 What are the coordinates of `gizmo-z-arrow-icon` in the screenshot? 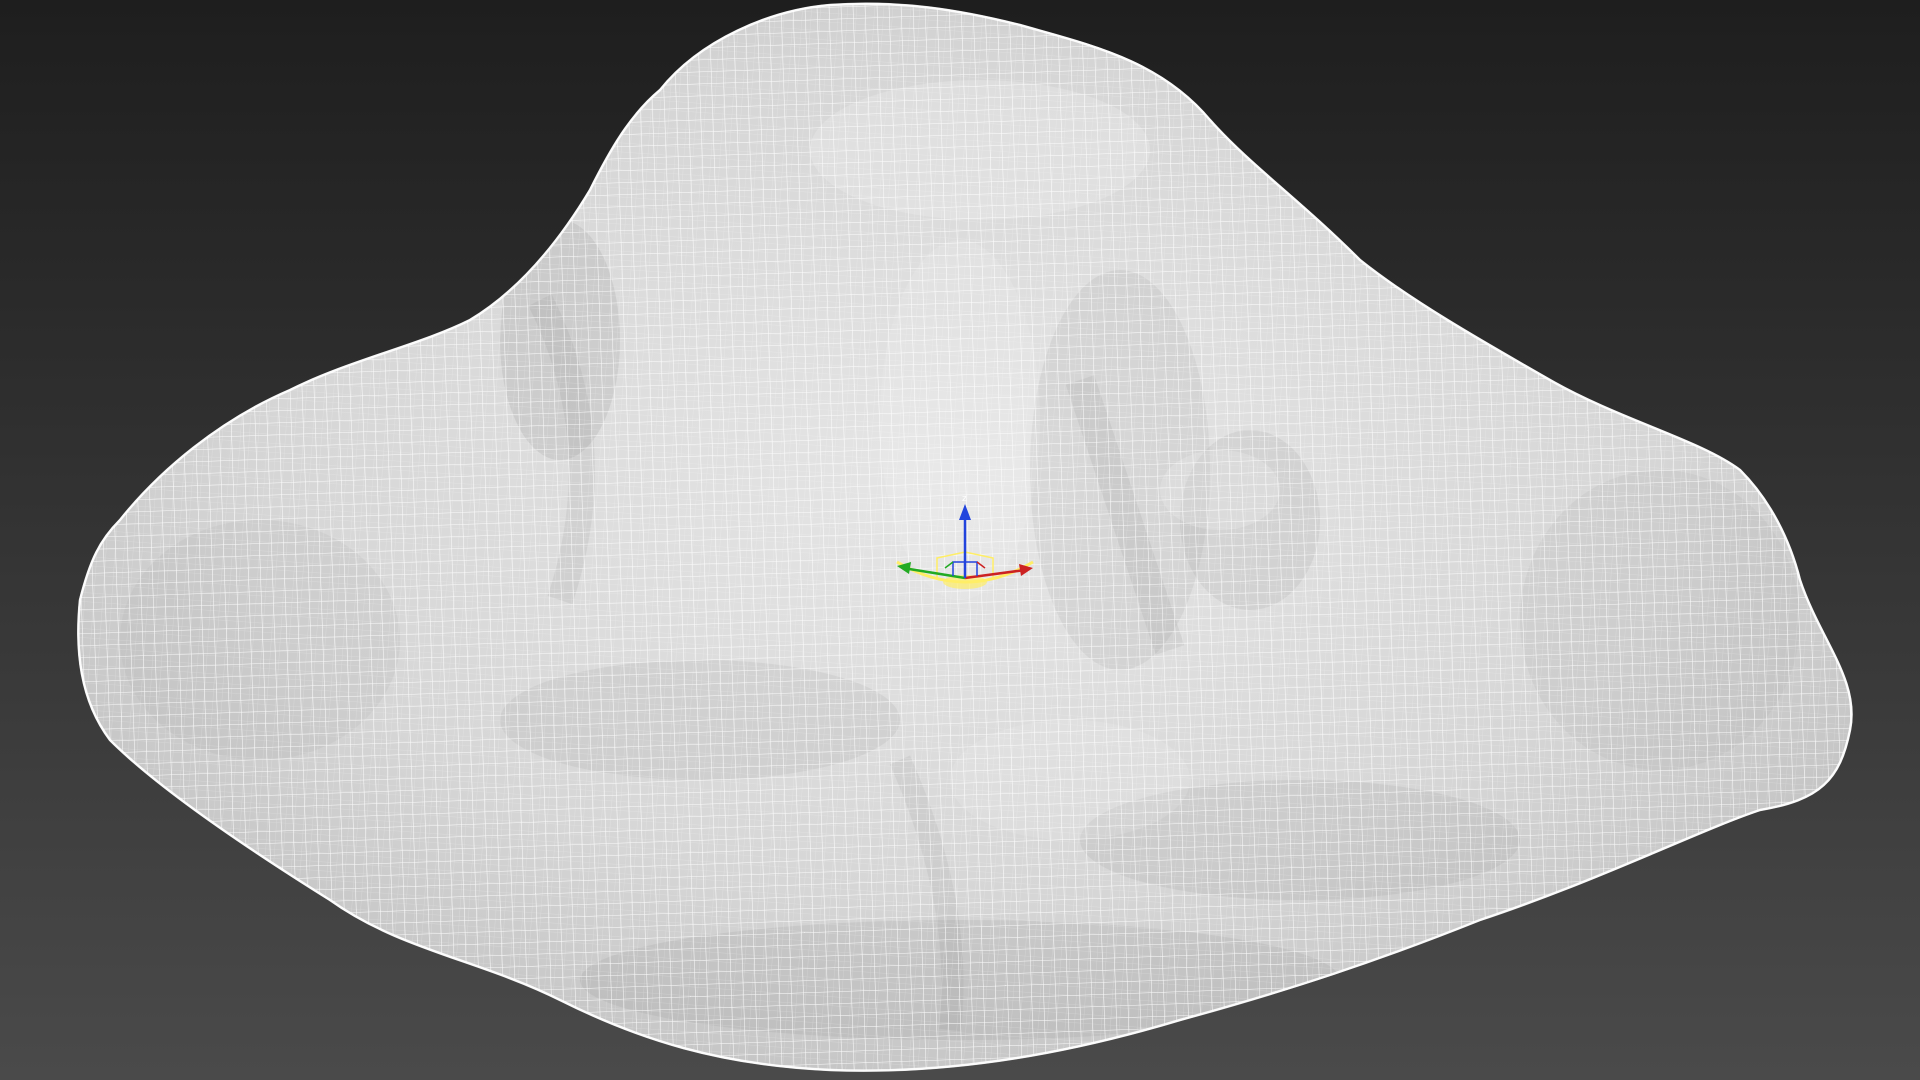 It's located at (965, 512).